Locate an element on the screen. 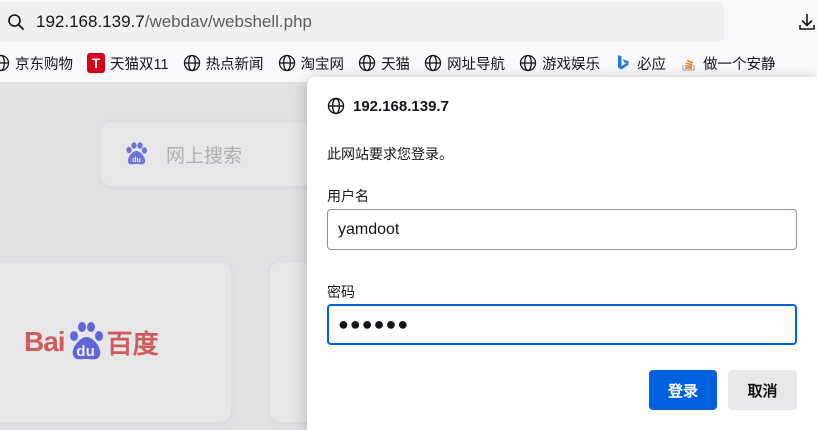 The height and width of the screenshot is (430, 817). download-icon is located at coordinates (807, 22).